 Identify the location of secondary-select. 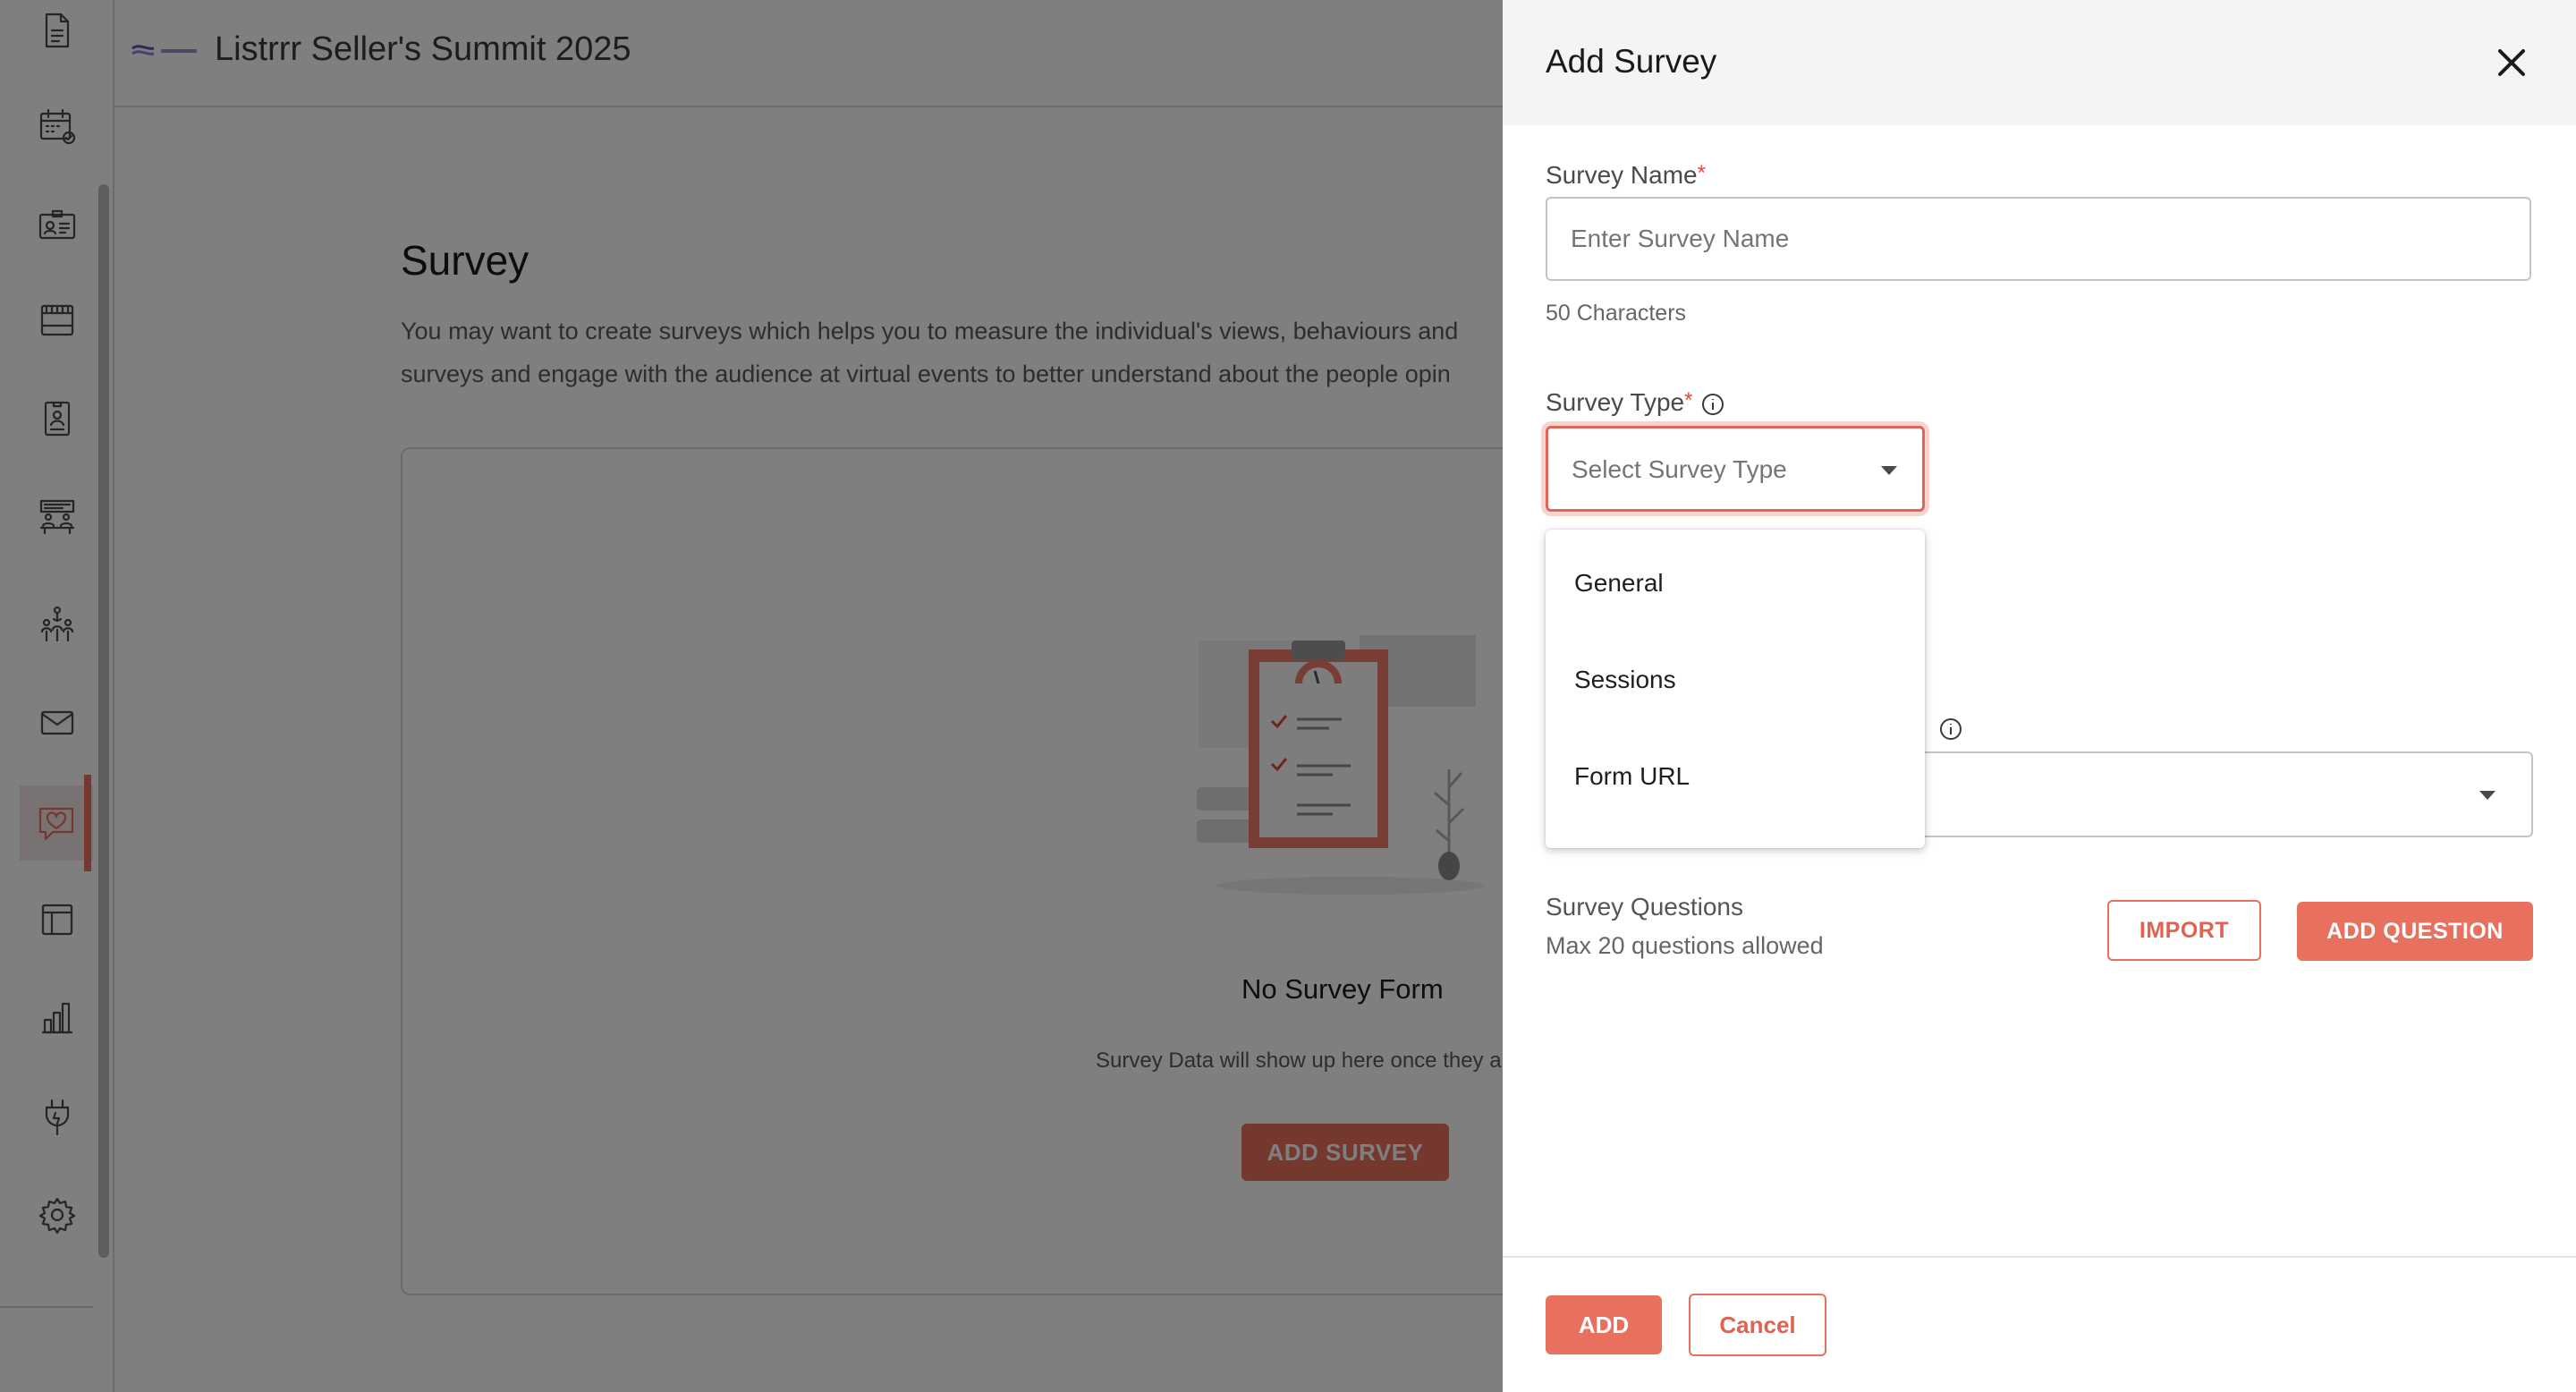
(2229, 794).